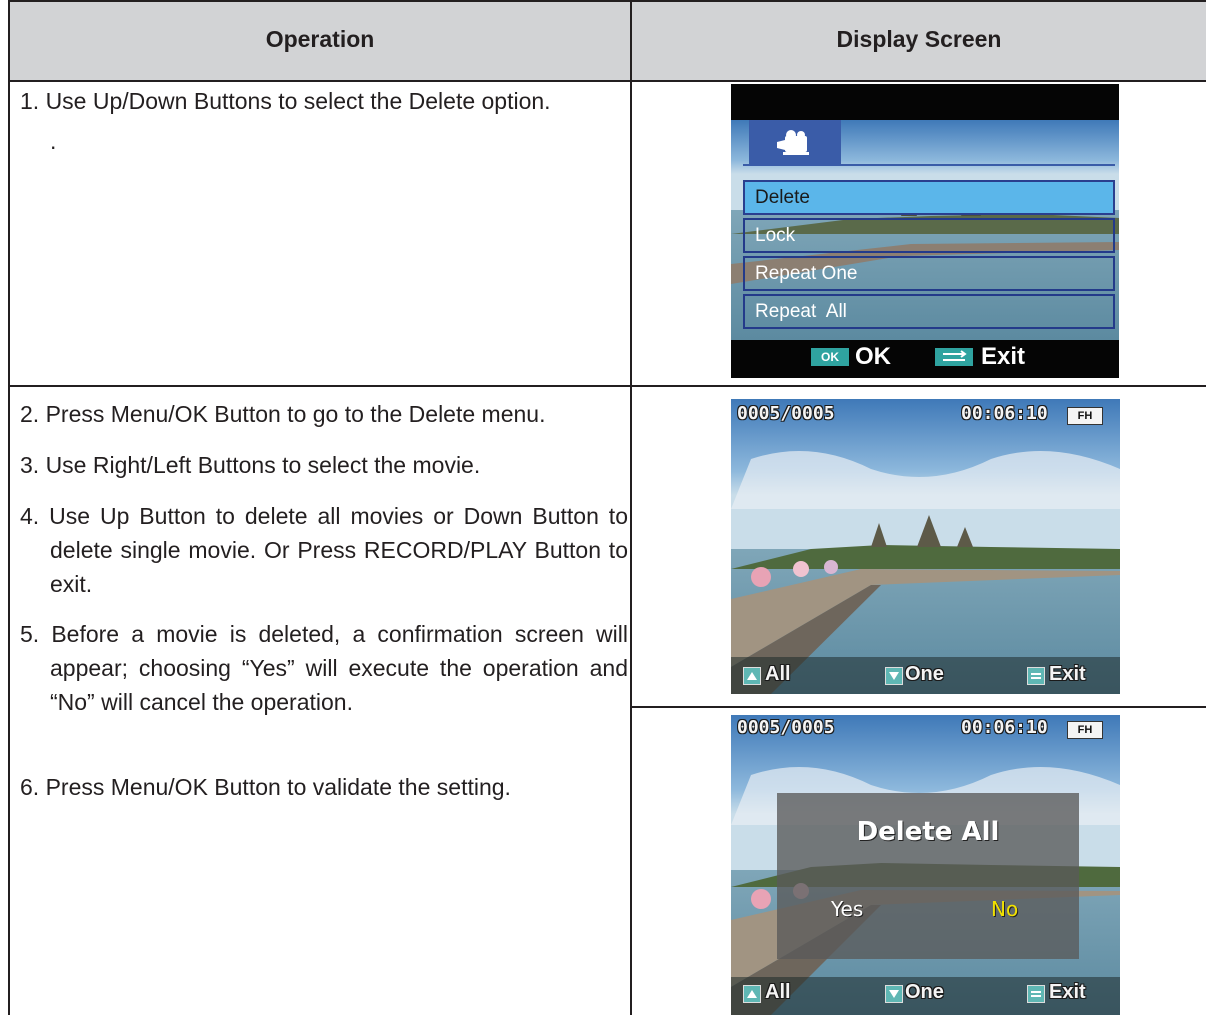 This screenshot has width=1206, height=1015. I want to click on table-border-left, so click(9, 507).